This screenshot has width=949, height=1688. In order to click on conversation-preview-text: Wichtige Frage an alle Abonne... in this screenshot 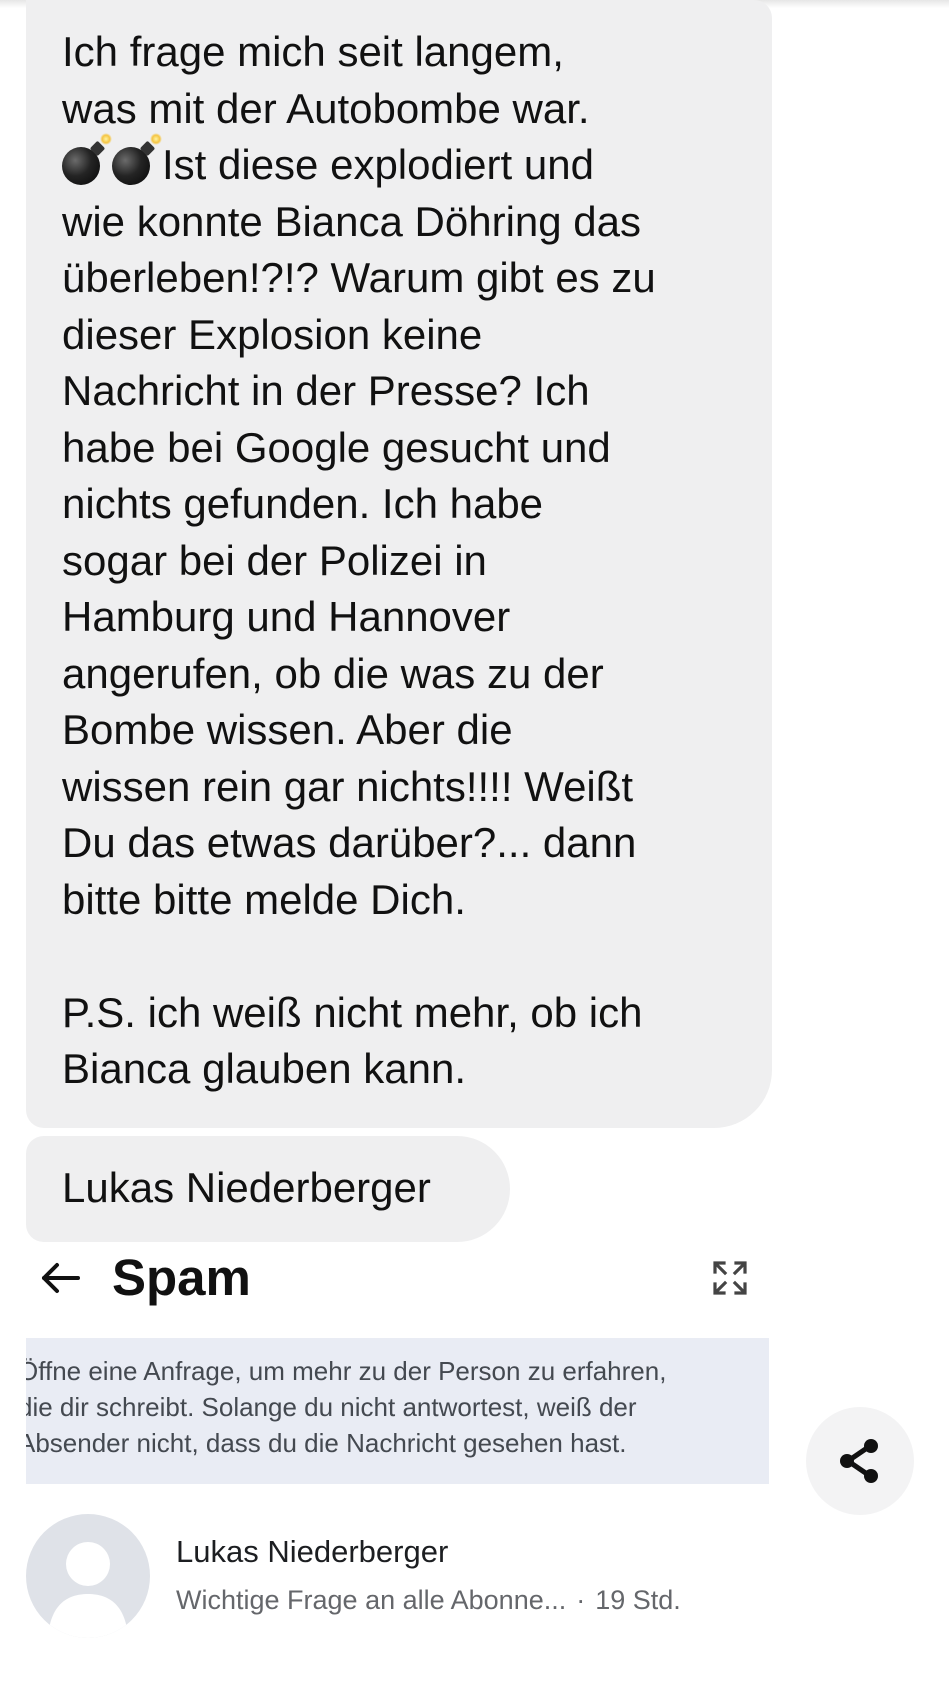, I will do `click(371, 1600)`.